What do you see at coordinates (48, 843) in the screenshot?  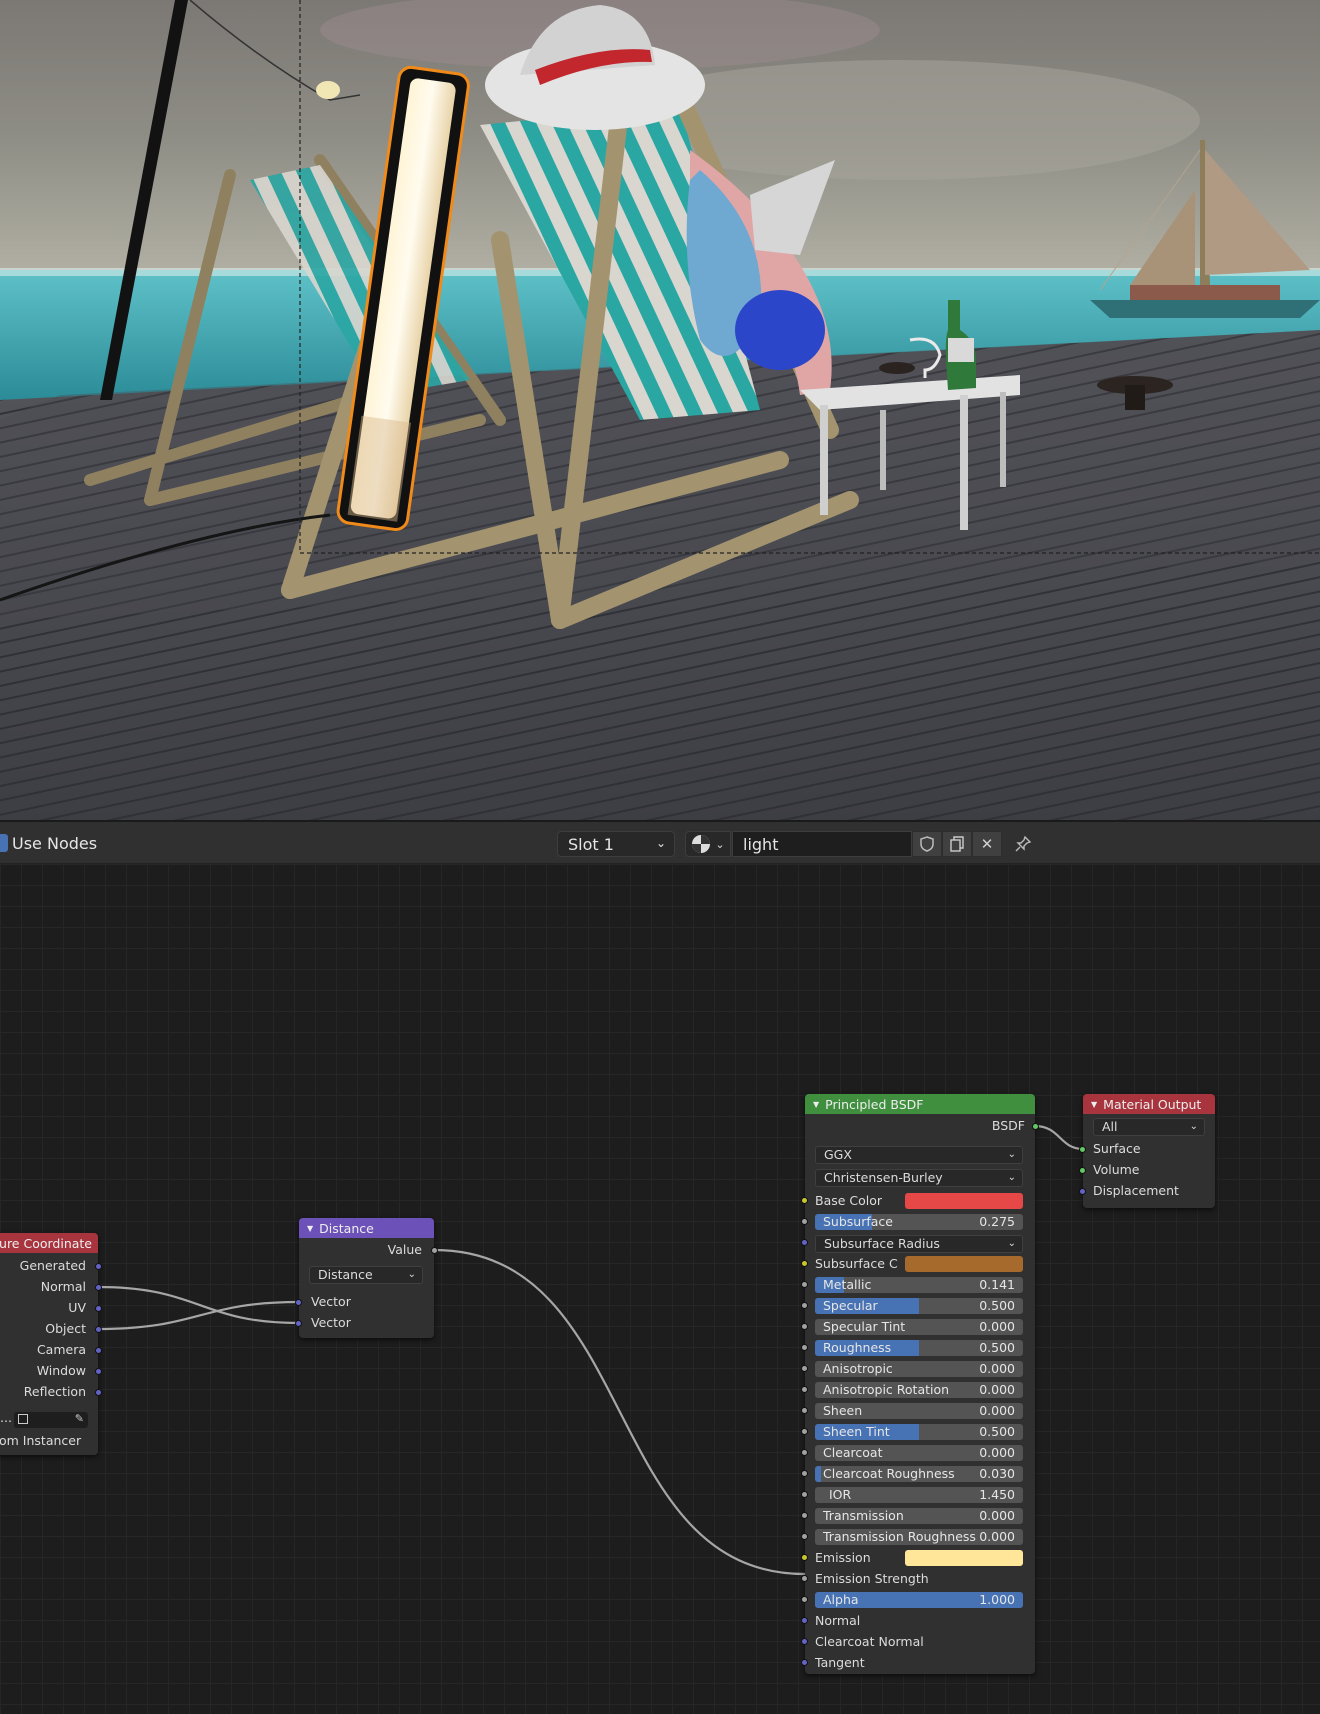 I see `use-nodes-toggle: Use Nodes` at bounding box center [48, 843].